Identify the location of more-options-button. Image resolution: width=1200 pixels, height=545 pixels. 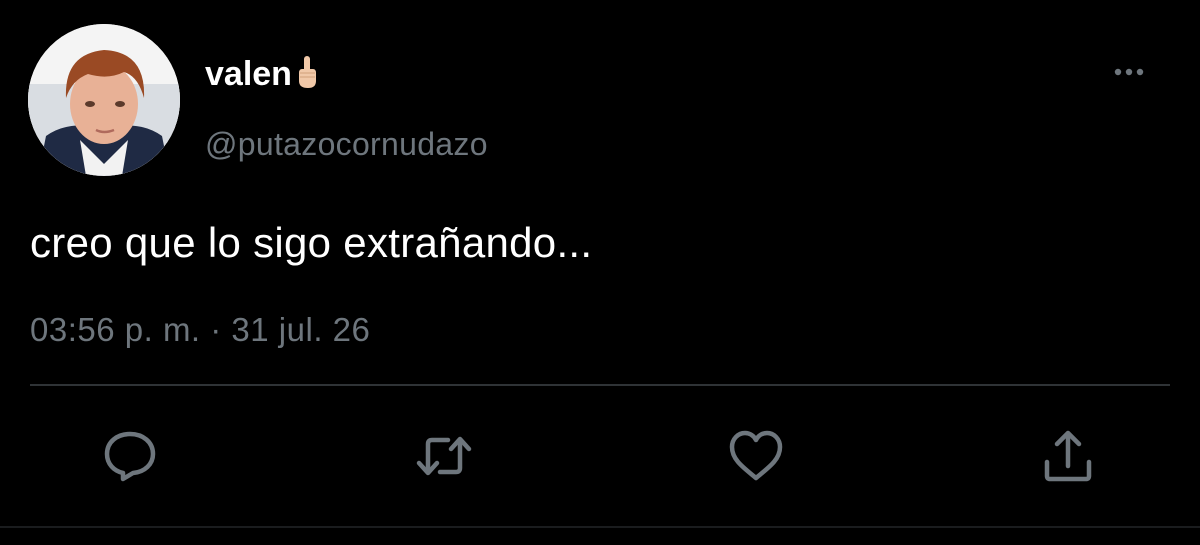
(1129, 72).